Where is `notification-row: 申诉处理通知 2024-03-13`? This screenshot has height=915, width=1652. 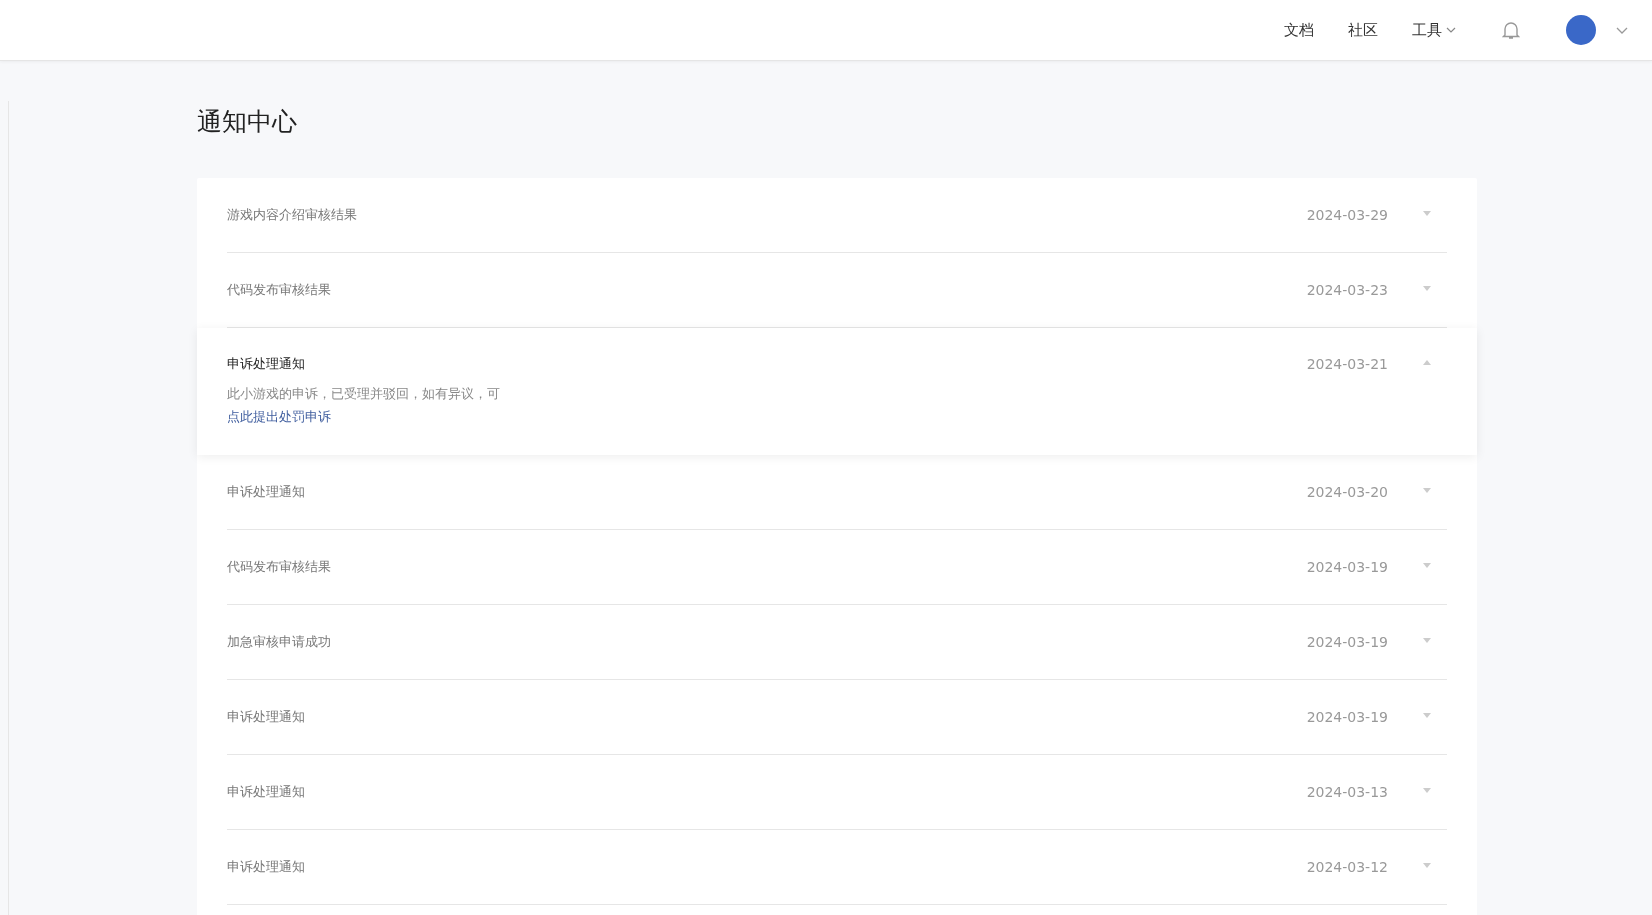 notification-row: 申诉处理通知 2024-03-13 is located at coordinates (837, 792).